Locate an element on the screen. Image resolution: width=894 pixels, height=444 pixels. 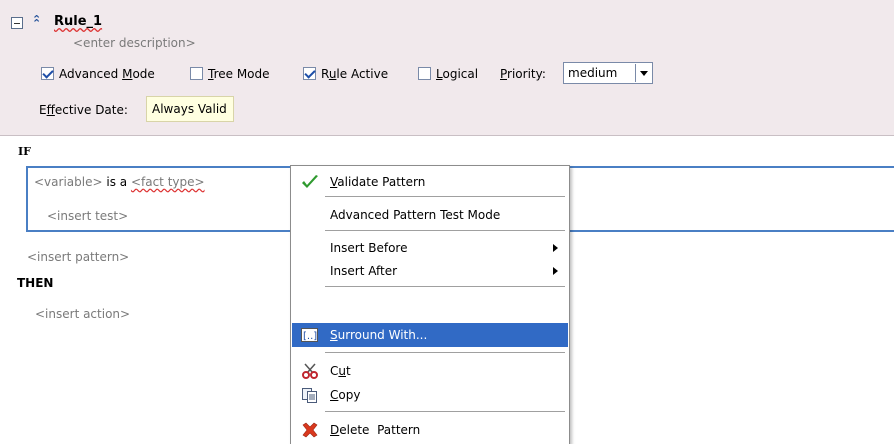
advanced-mode-checkbox is located at coordinates (47, 73).